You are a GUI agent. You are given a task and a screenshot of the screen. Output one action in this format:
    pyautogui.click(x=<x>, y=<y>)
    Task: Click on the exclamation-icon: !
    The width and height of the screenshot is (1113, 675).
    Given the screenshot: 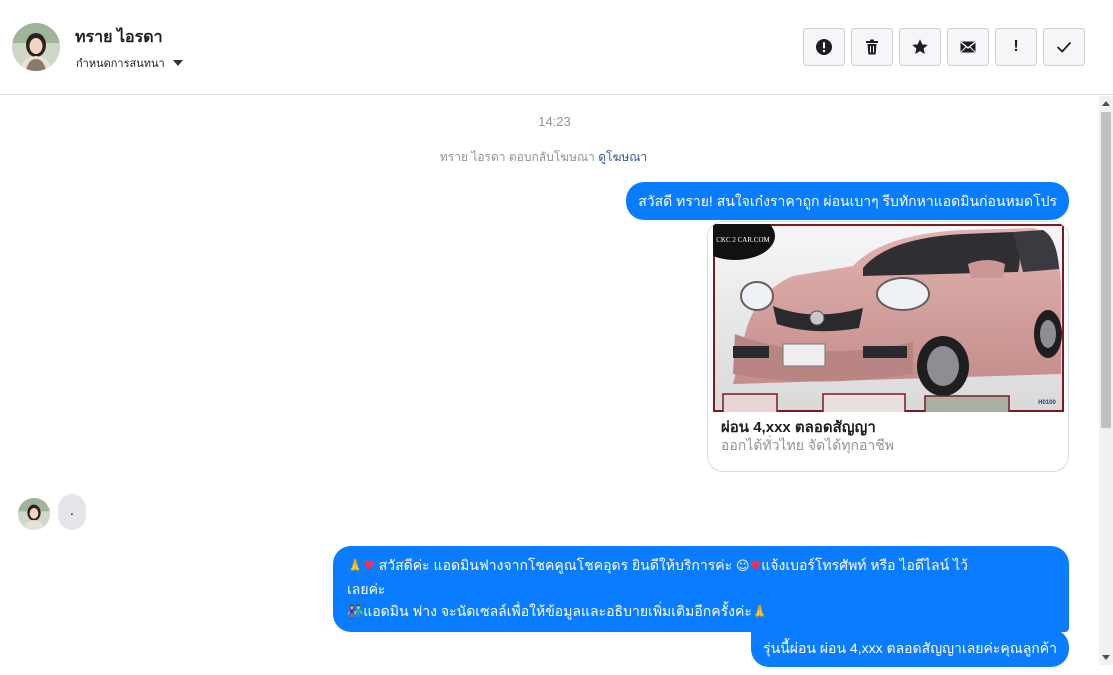 What is the action you would take?
    pyautogui.click(x=1016, y=46)
    